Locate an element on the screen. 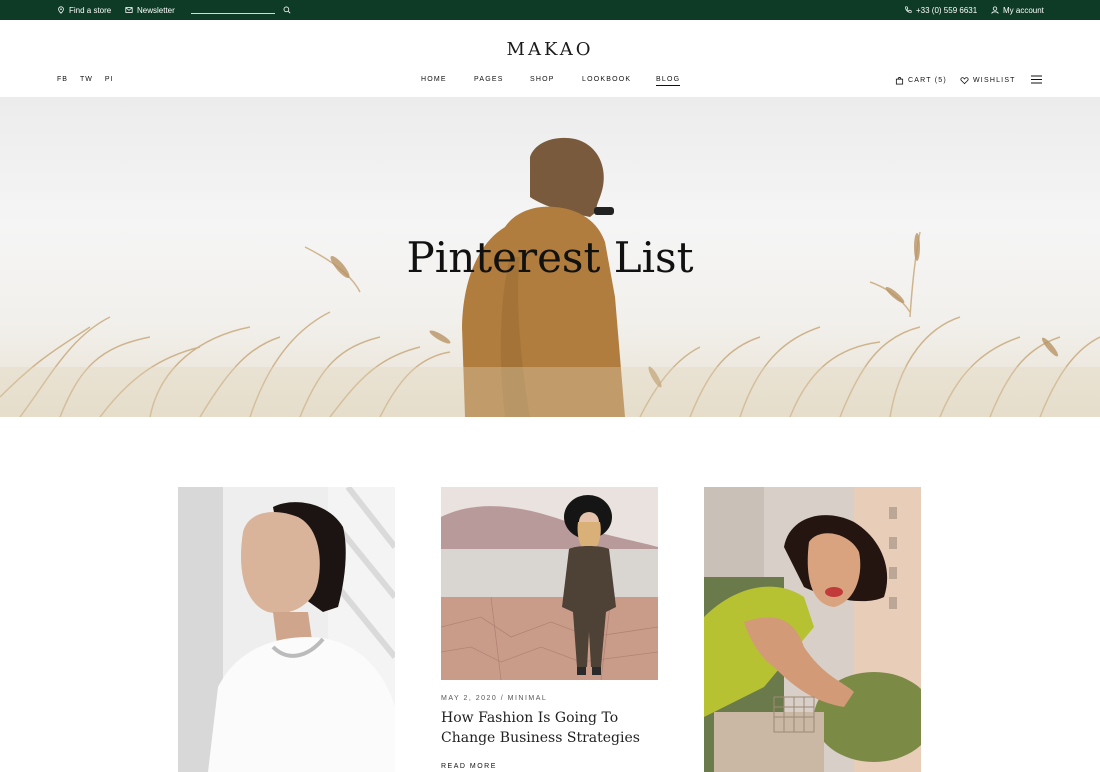 The height and width of the screenshot is (772, 1100). page-title: Pinterest List is located at coordinates (550, 257).